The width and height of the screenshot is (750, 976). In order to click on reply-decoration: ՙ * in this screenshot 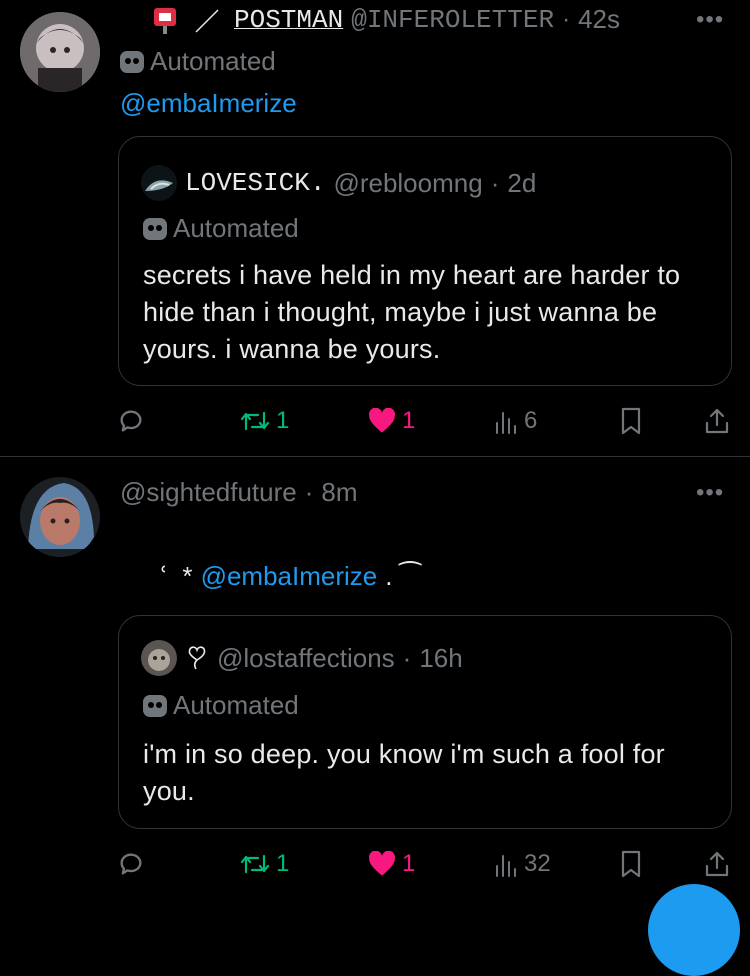, I will do `click(176, 576)`.